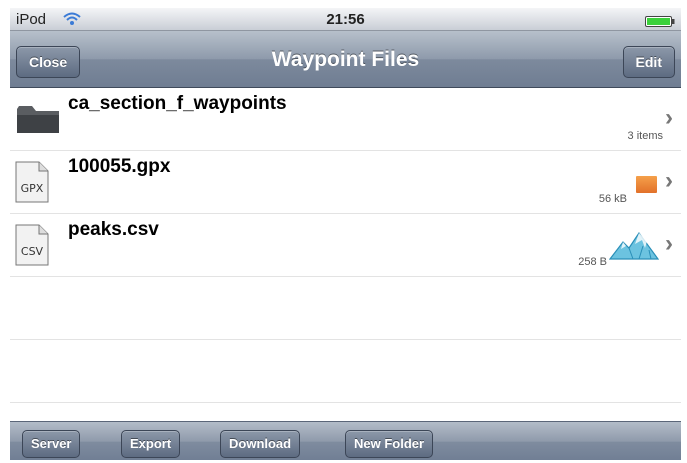  Describe the element at coordinates (592, 262) in the screenshot. I see `file-size: 258 B` at that location.